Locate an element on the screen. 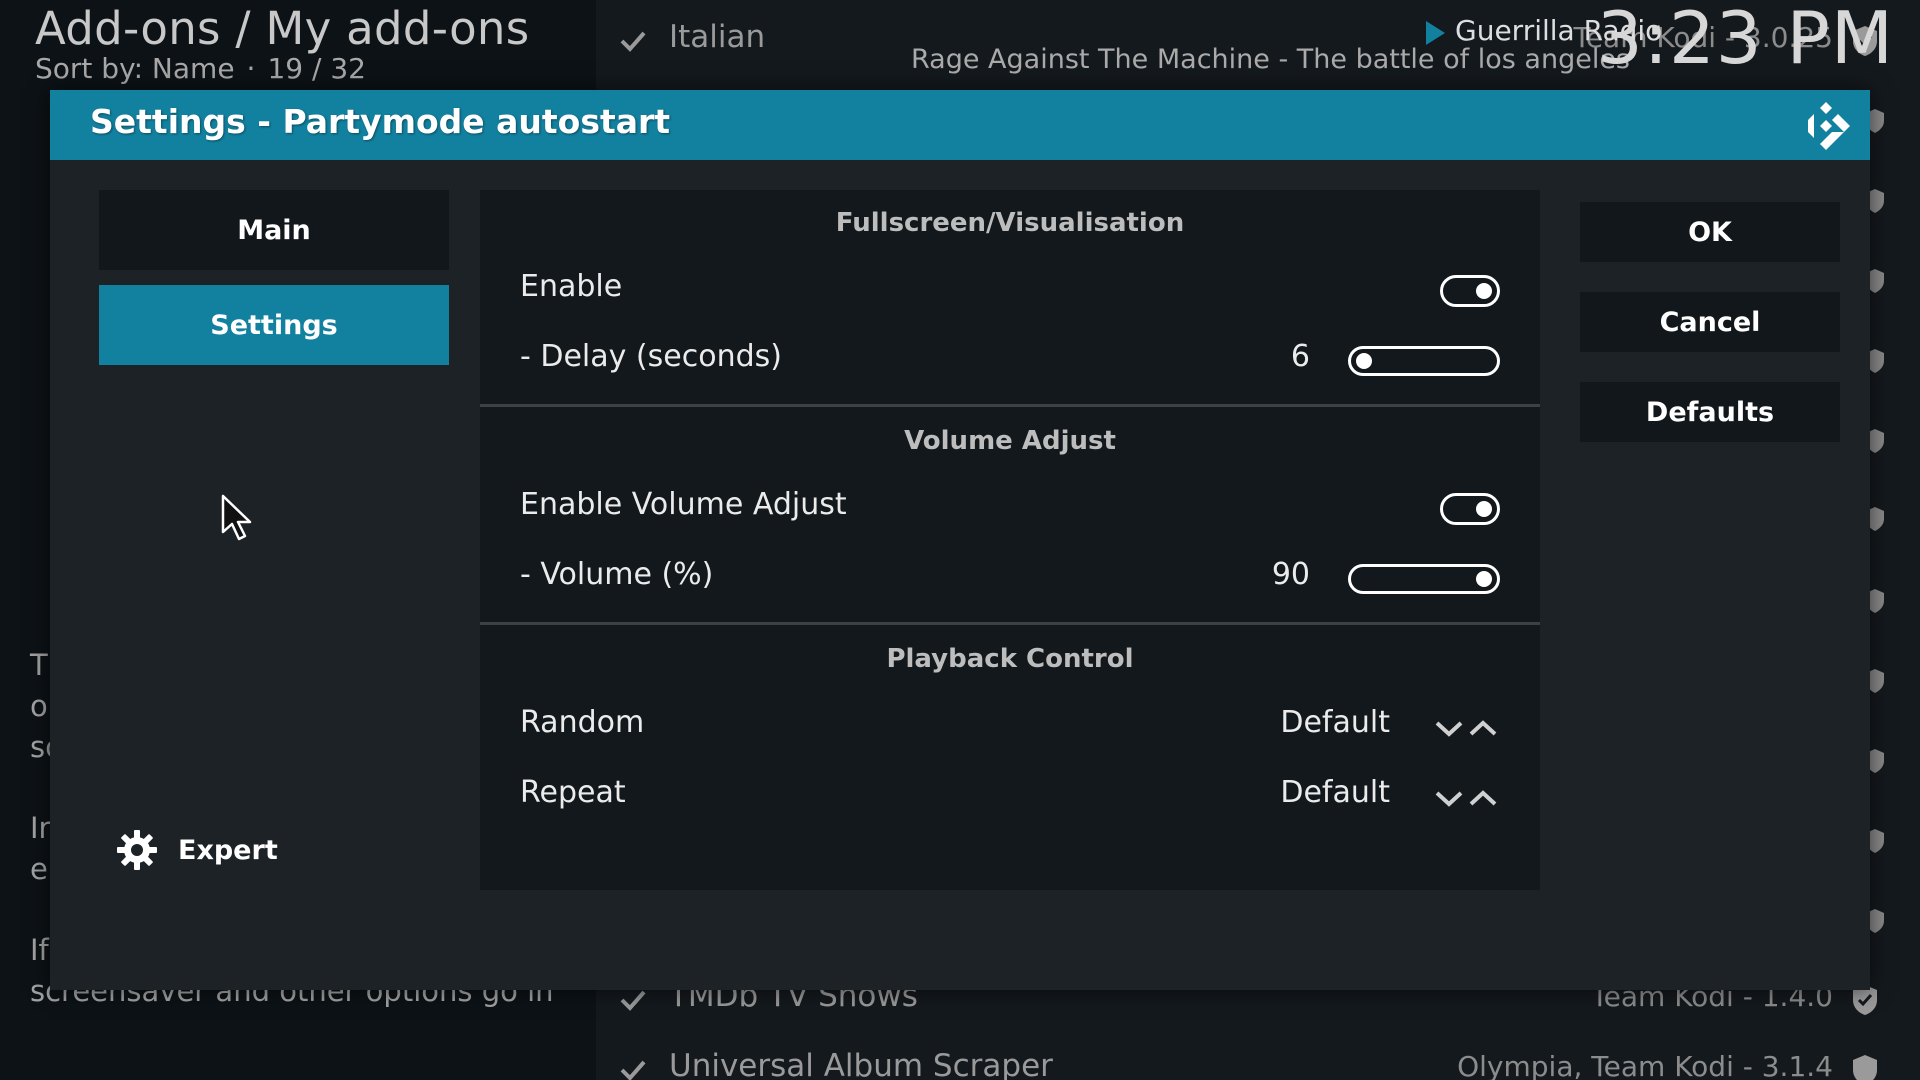  setting-random: Random Default is located at coordinates (1010, 726).